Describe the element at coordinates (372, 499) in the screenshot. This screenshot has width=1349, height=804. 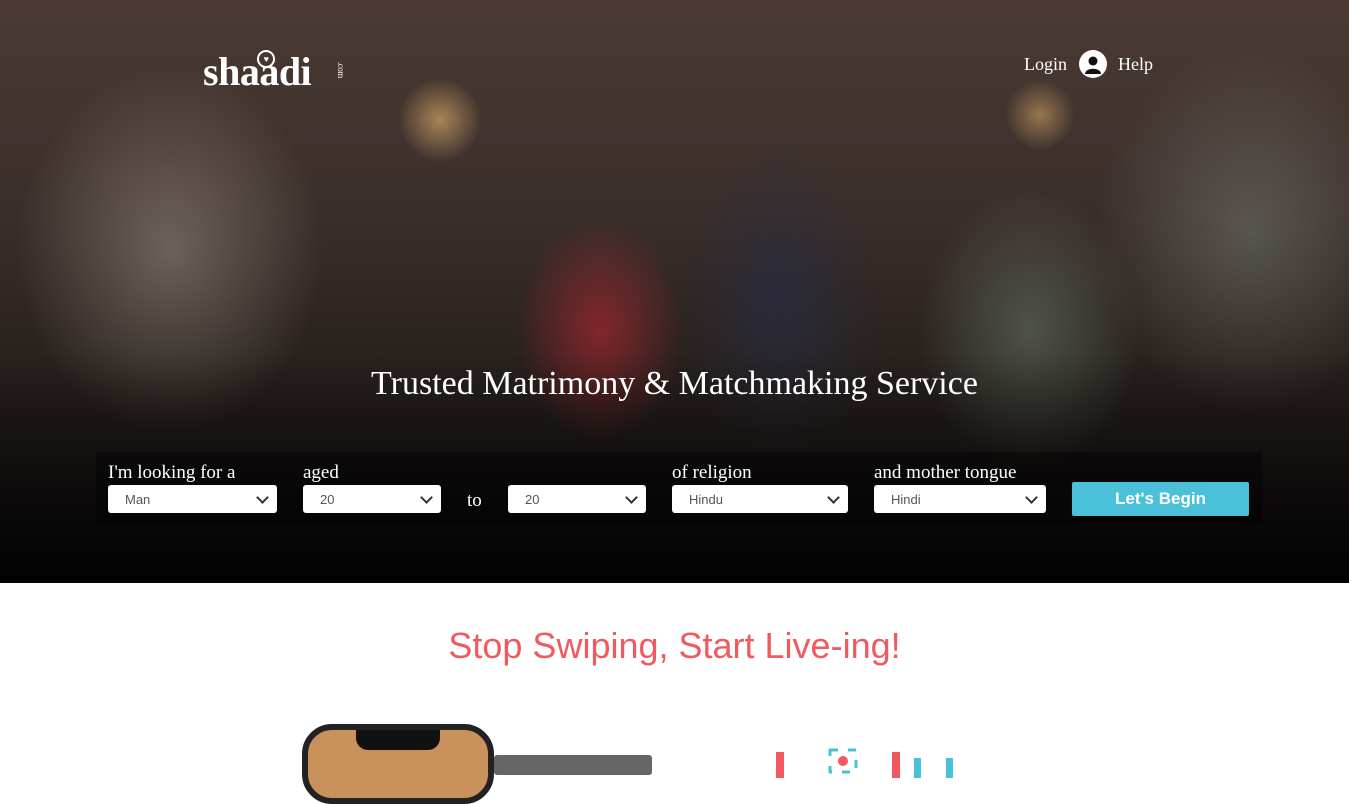
I see `age-from-select: 20` at that location.